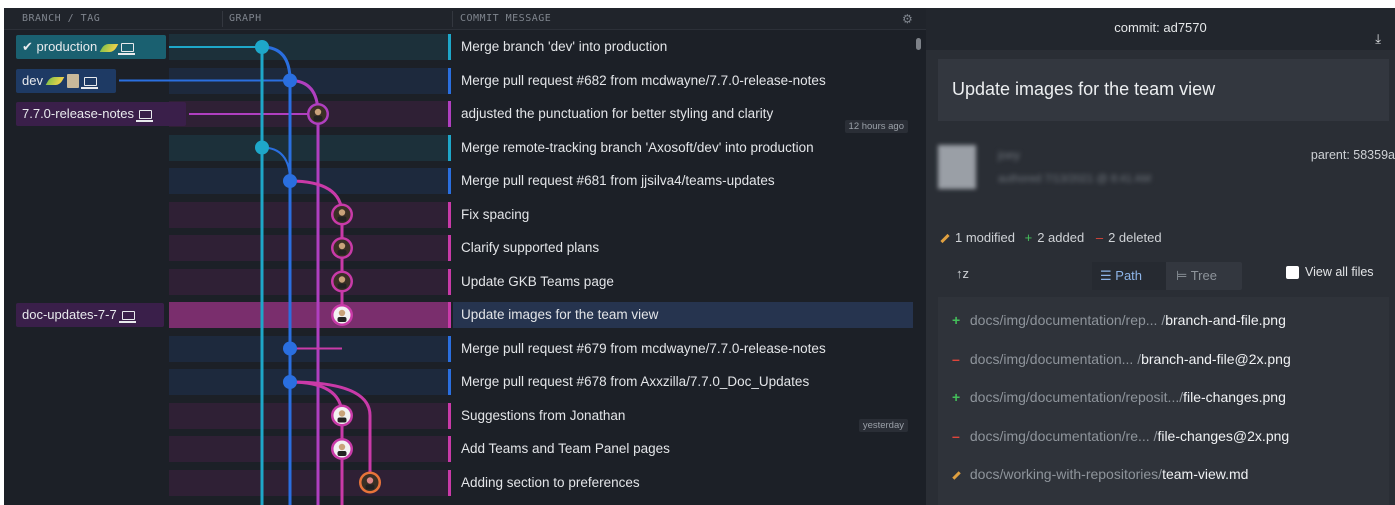 The width and height of the screenshot is (1395, 505). Describe the element at coordinates (1063, 435) in the screenshot. I see `file-path: docs/img/documentation/re... /` at that location.